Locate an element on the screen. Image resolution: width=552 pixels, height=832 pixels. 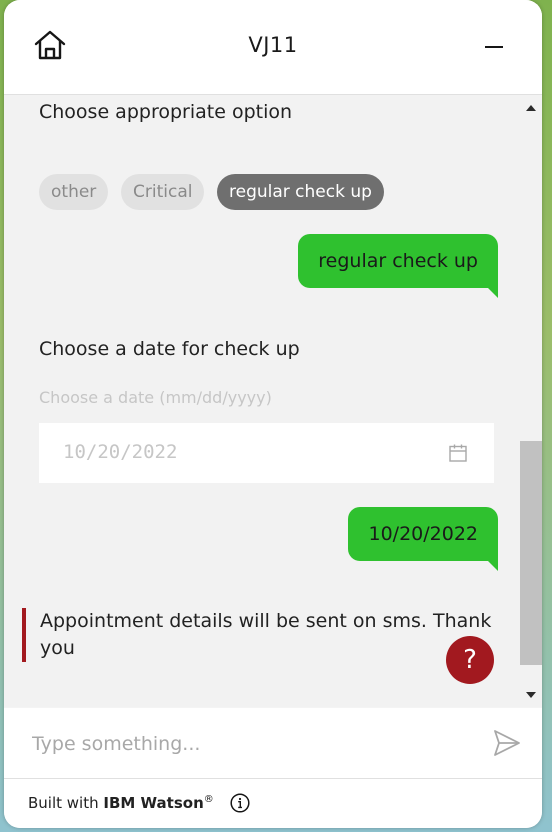
date-field-label: Choose a date (mm/dd/yyyy) is located at coordinates (155, 397).